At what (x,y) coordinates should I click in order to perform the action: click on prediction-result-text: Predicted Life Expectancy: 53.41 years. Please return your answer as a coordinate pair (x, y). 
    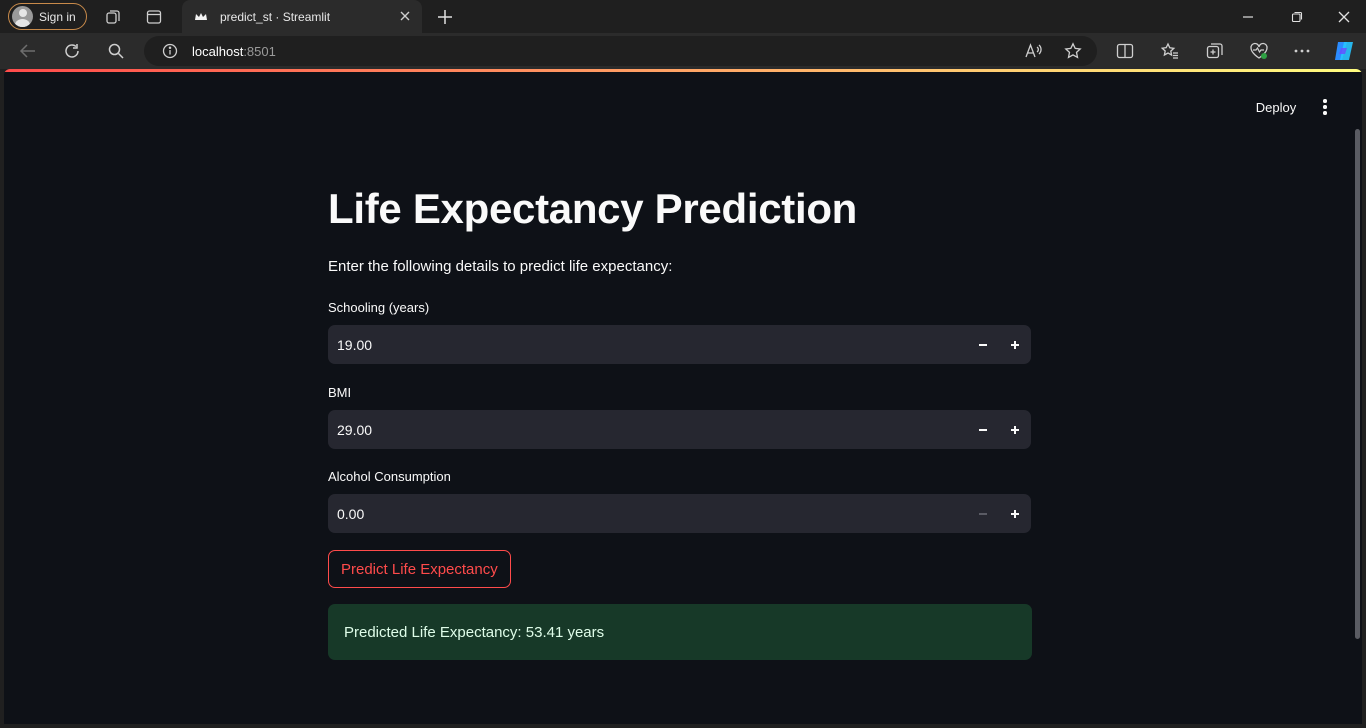
    Looking at the image, I should click on (474, 632).